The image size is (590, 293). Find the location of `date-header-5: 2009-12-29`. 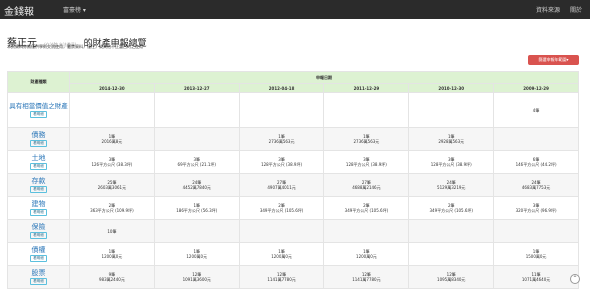

date-header-5: 2009-12-29 is located at coordinates (536, 88).